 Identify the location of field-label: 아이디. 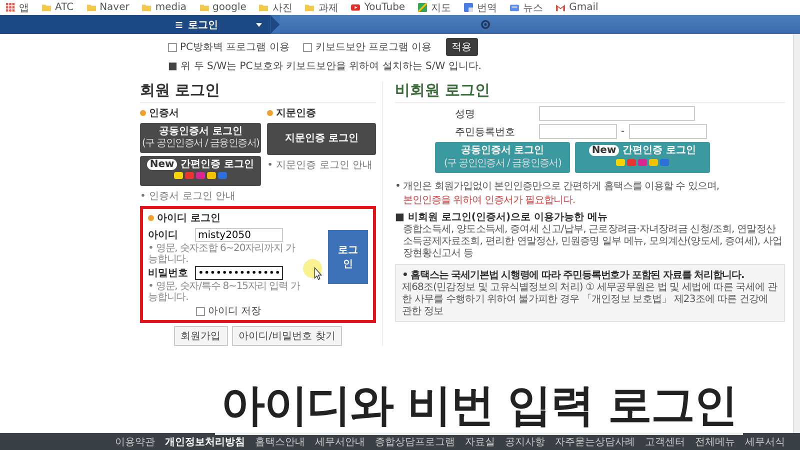
(163, 235).